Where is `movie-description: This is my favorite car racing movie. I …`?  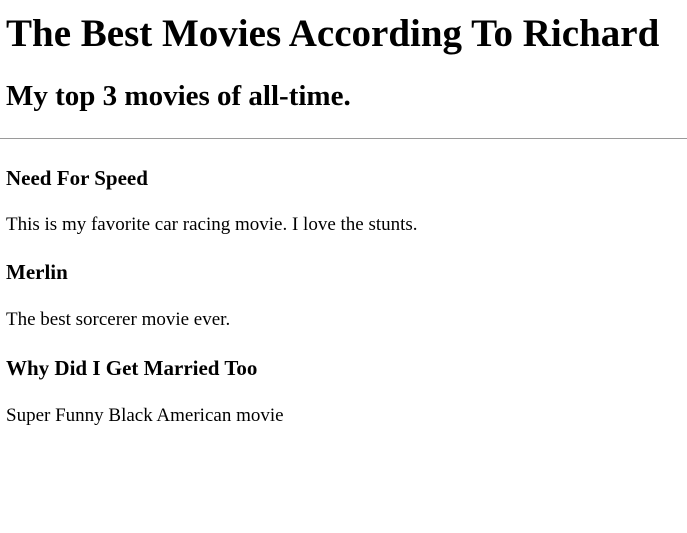
movie-description: This is my favorite car racing movie. I … is located at coordinates (212, 224).